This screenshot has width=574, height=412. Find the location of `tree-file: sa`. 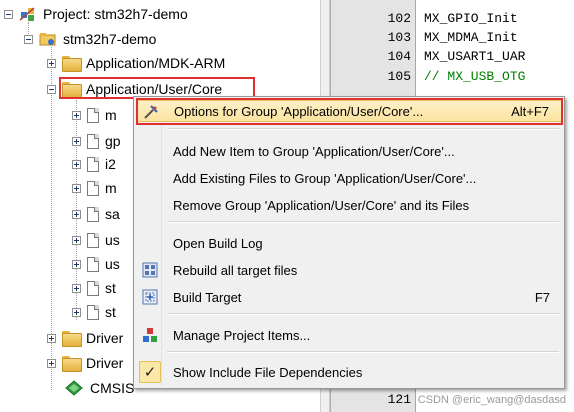

tree-file: sa is located at coordinates (96, 214).